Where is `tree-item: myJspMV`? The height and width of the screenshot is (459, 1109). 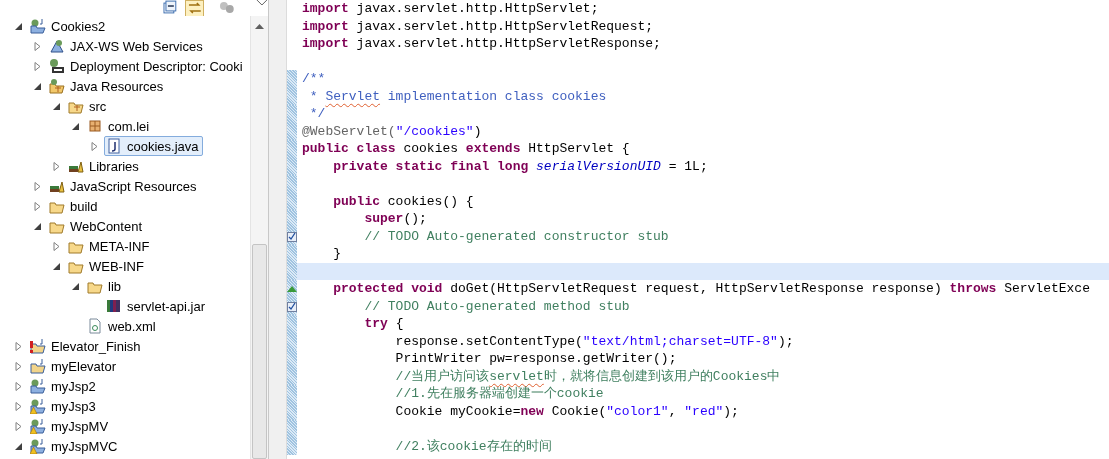 tree-item: myJspMV is located at coordinates (70, 426).